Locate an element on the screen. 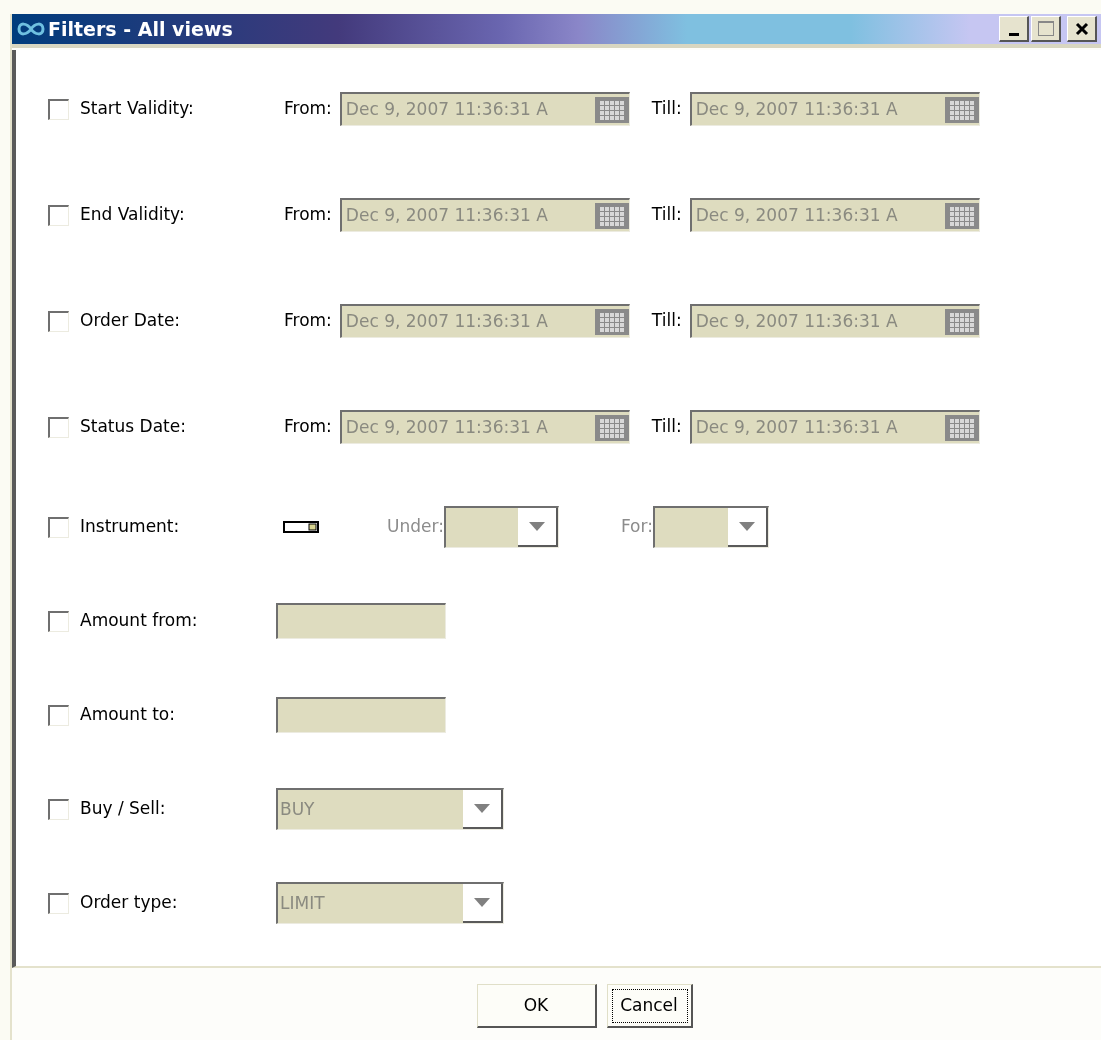 Image resolution: width=1101 pixels, height=1040 pixels. filter-label: Amount from: is located at coordinates (139, 621).